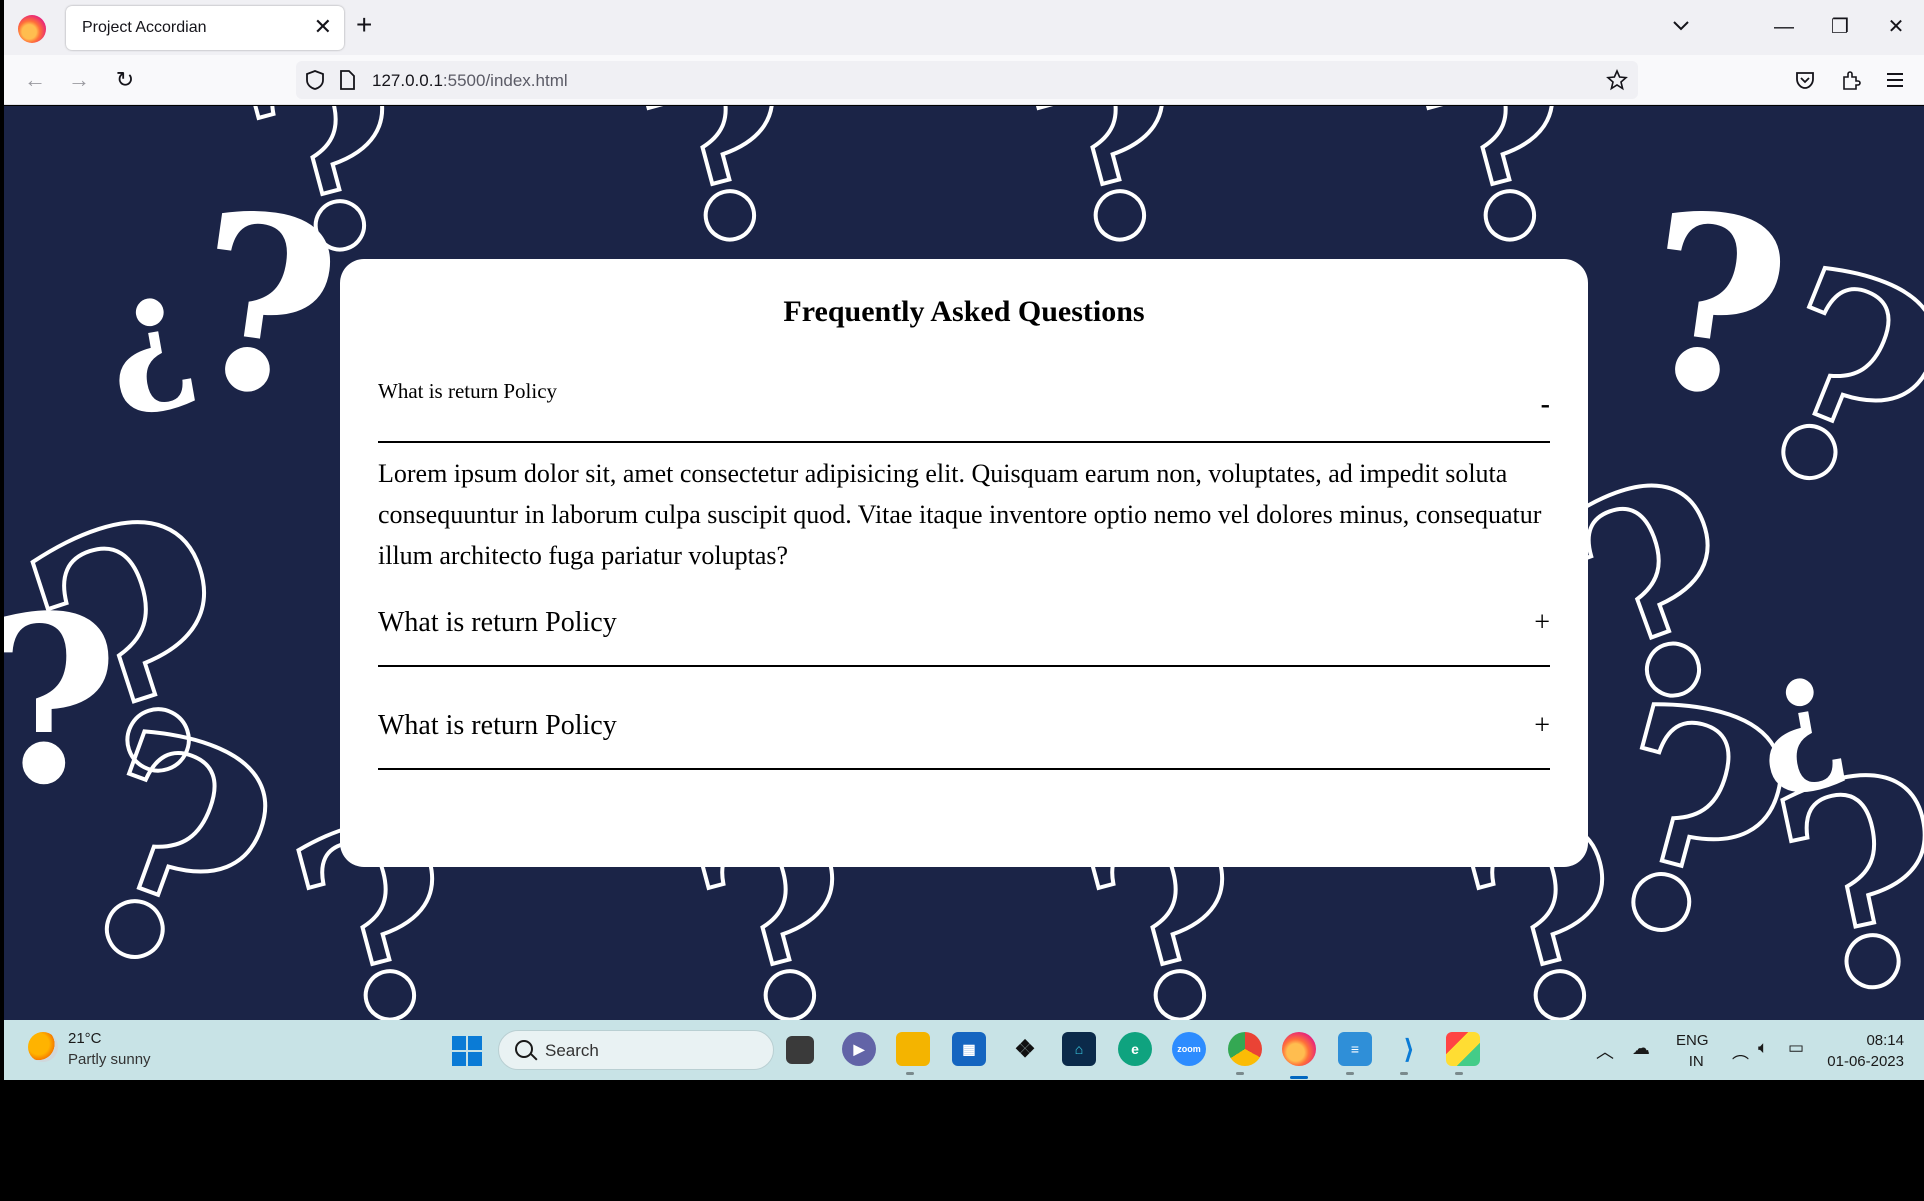 This screenshot has height=1201, width=1924. What do you see at coordinates (43, 1047) in the screenshot?
I see `weather-icon` at bounding box center [43, 1047].